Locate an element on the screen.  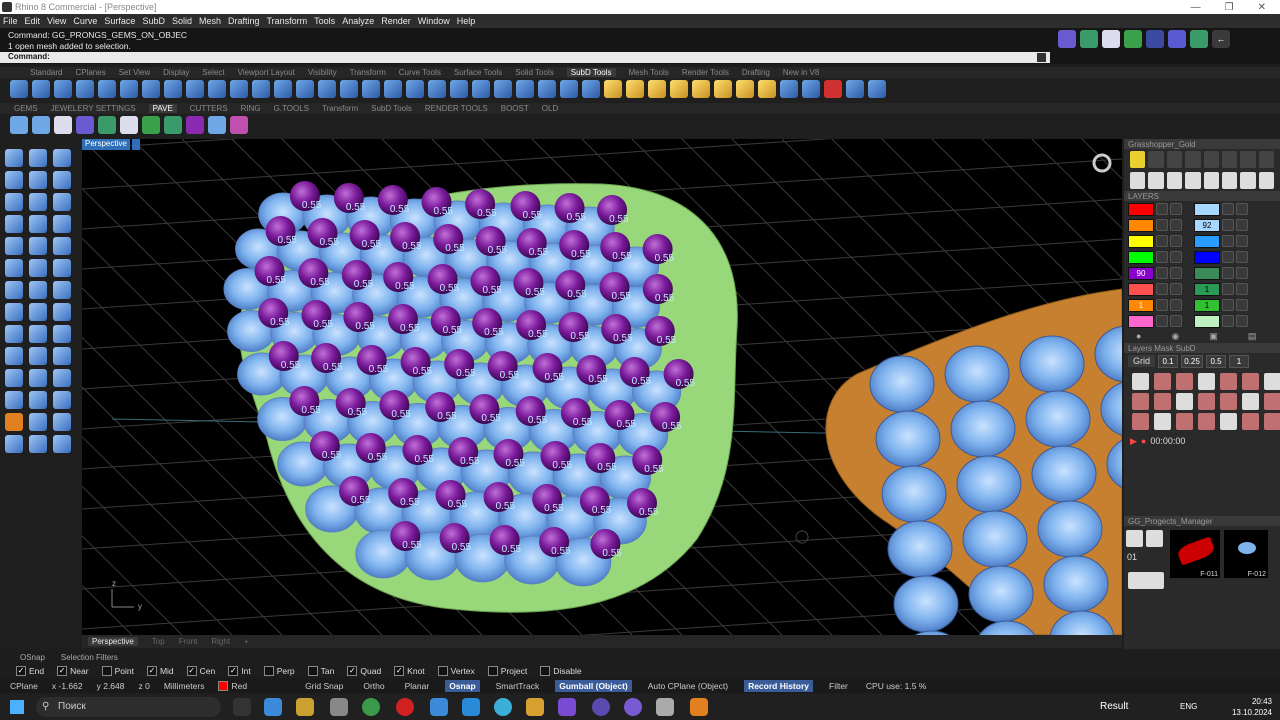
tab-g-tools: G.TOOLS is located at coordinates (291, 108).